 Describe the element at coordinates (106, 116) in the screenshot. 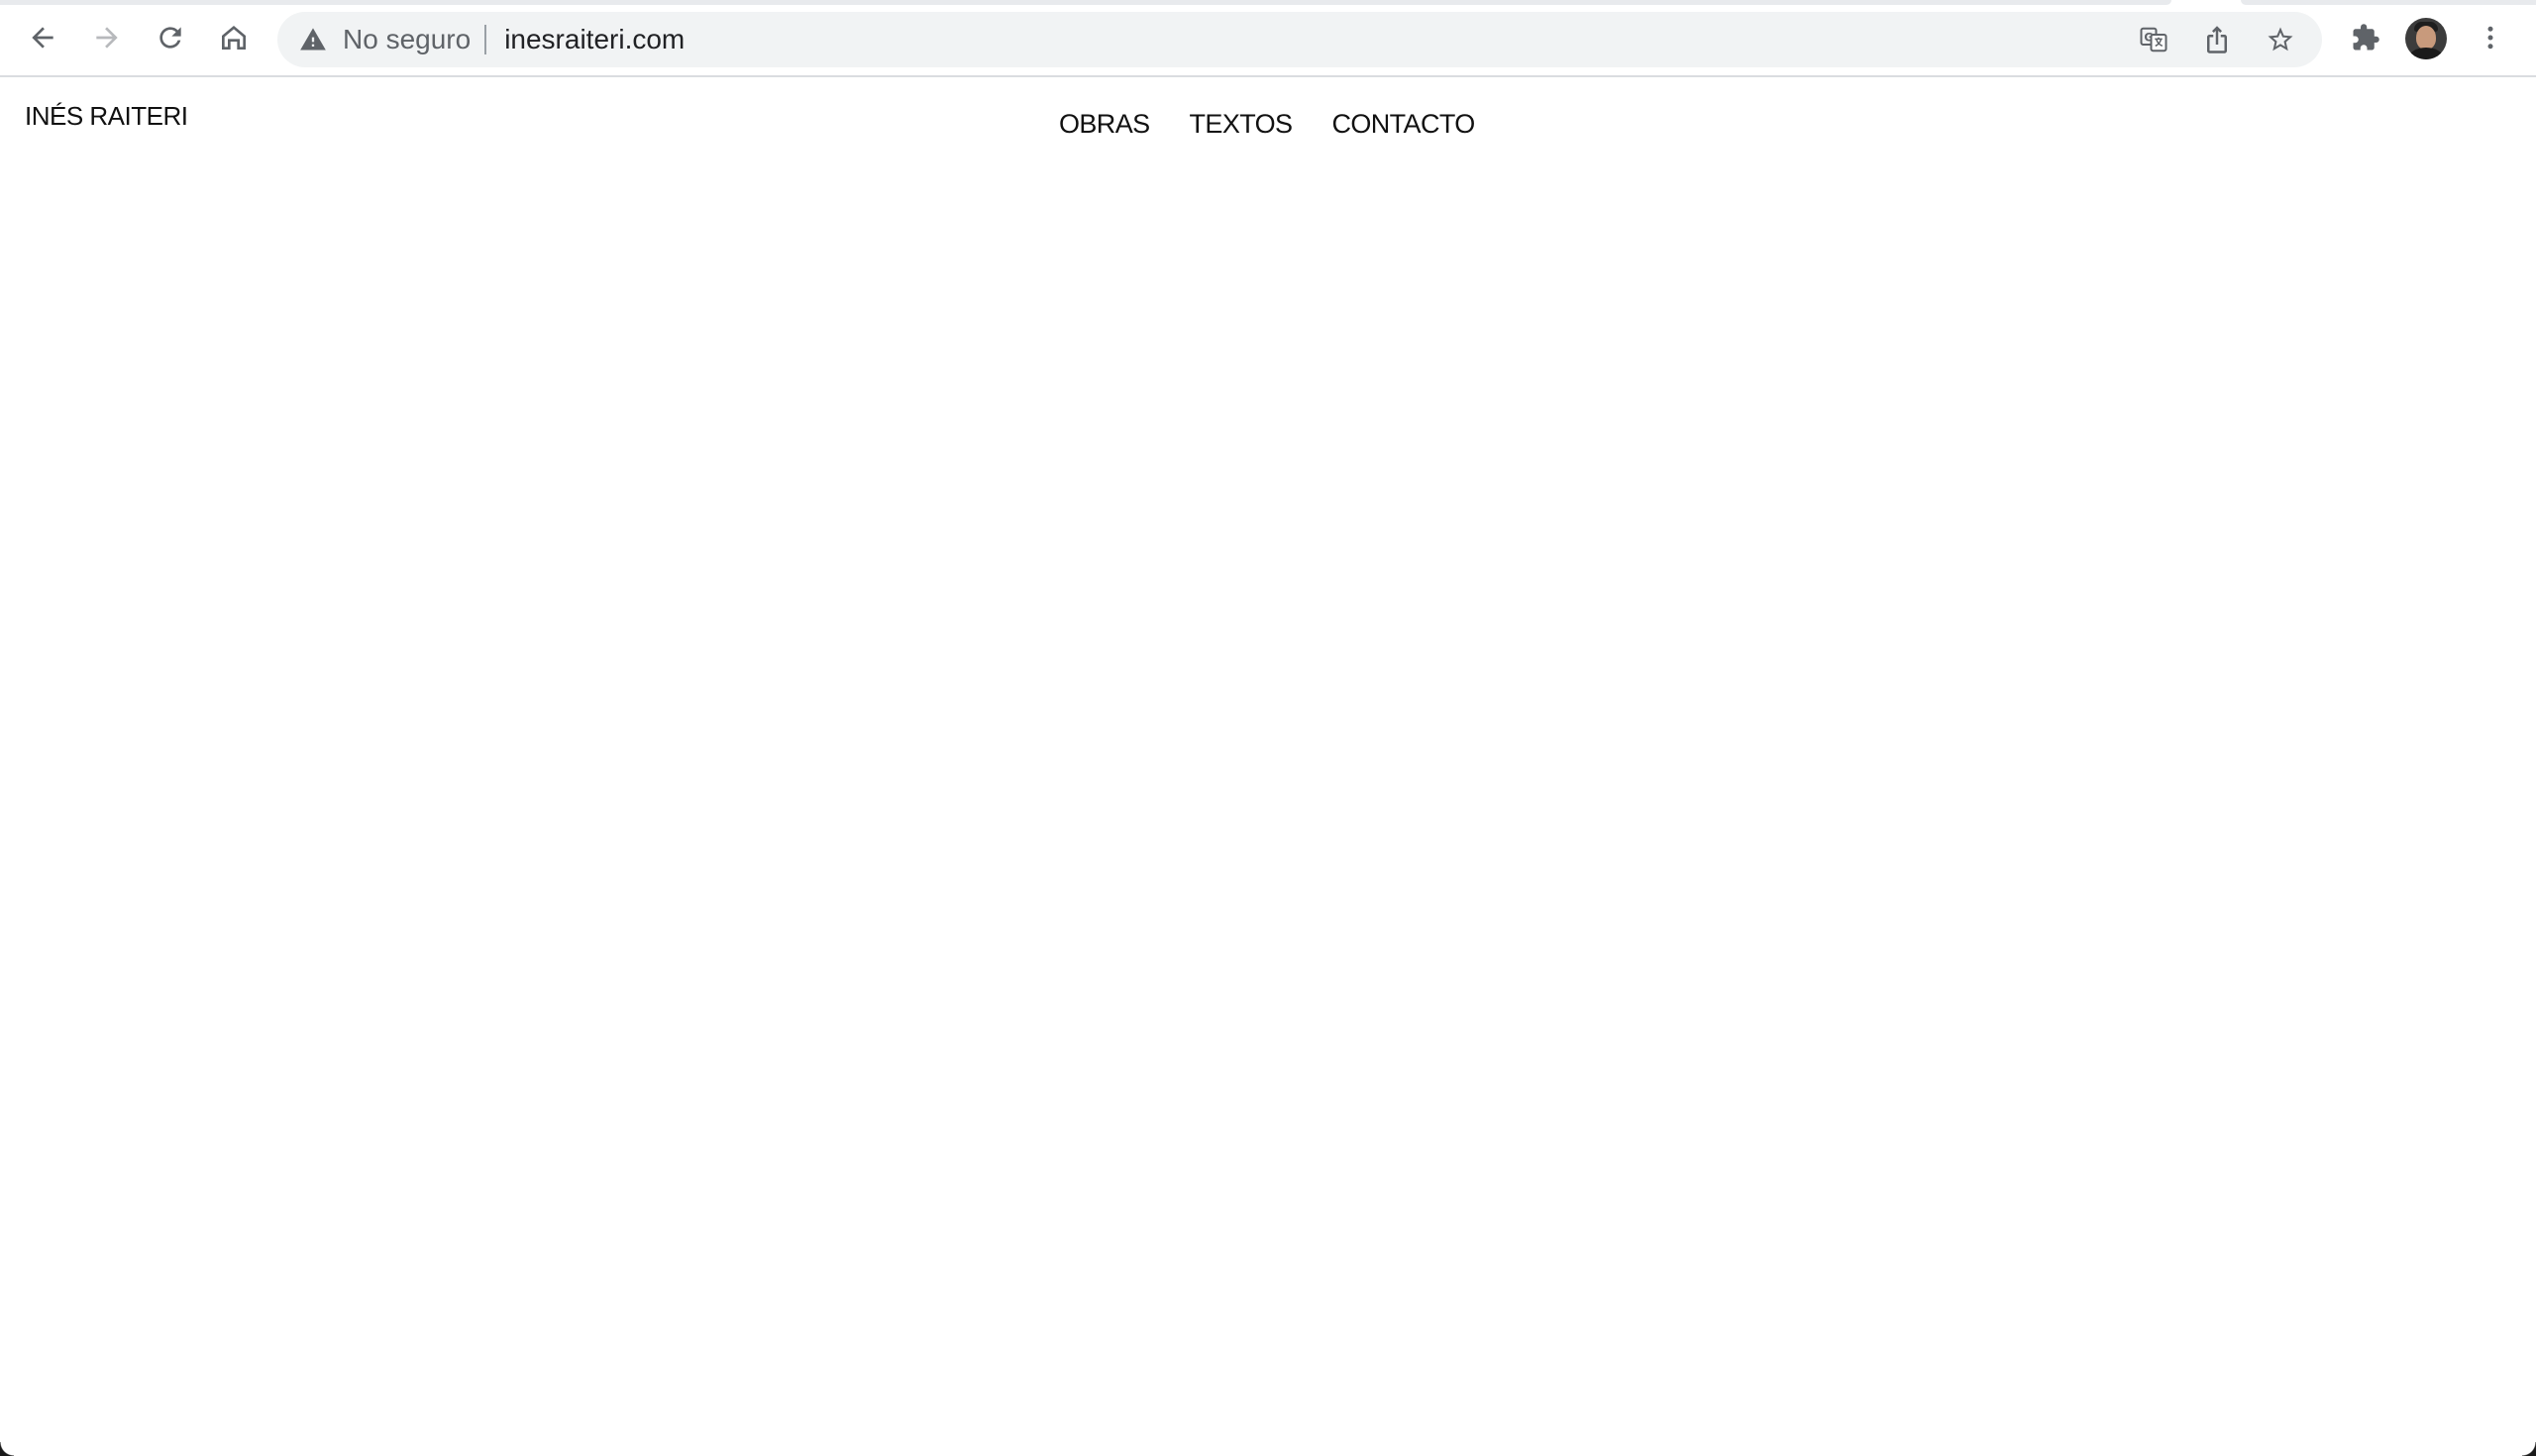

I see `site-title-link: INÉS RAITERI` at that location.